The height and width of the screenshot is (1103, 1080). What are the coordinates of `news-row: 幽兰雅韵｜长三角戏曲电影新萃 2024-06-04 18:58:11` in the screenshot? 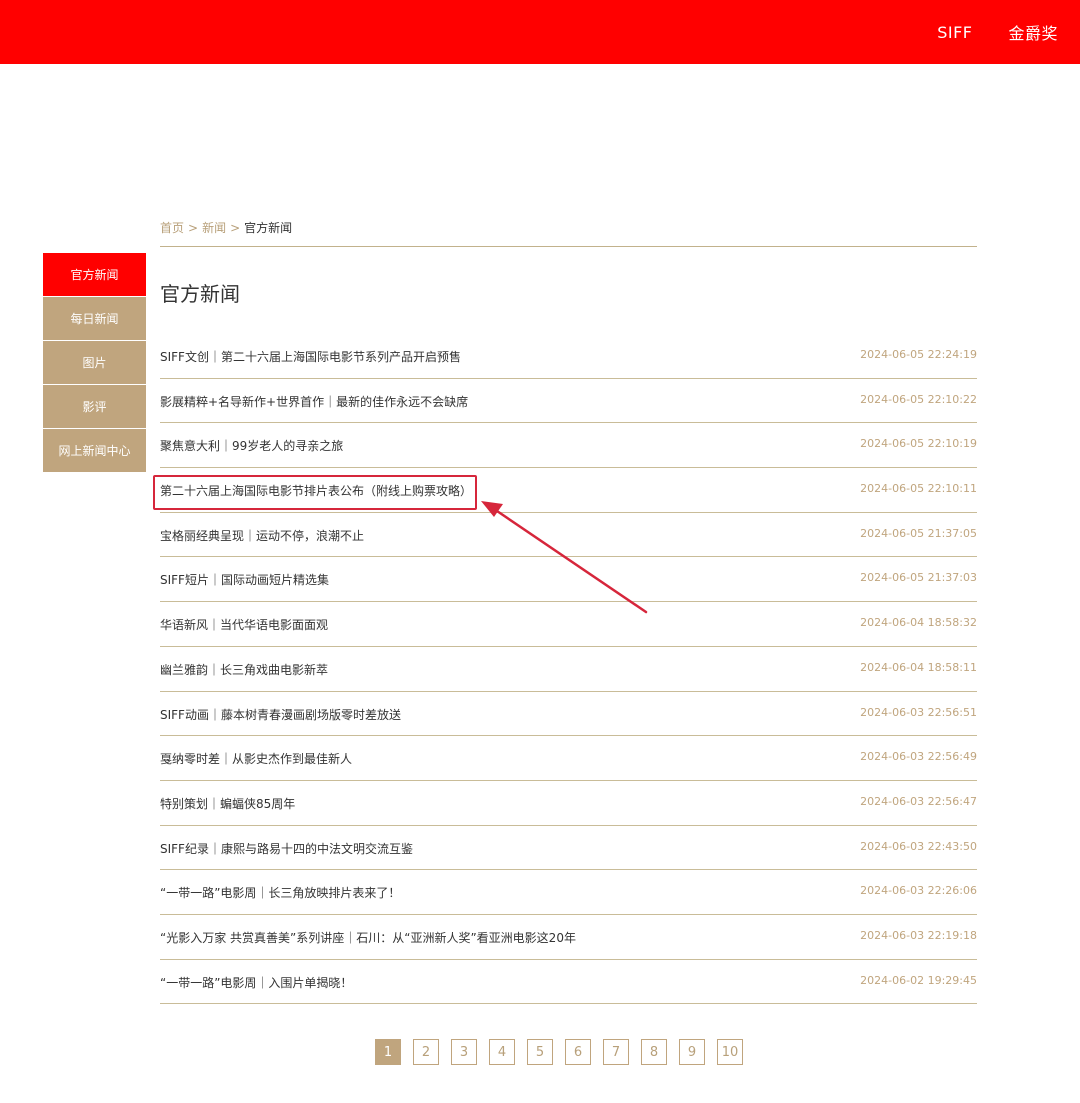 It's located at (568, 669).